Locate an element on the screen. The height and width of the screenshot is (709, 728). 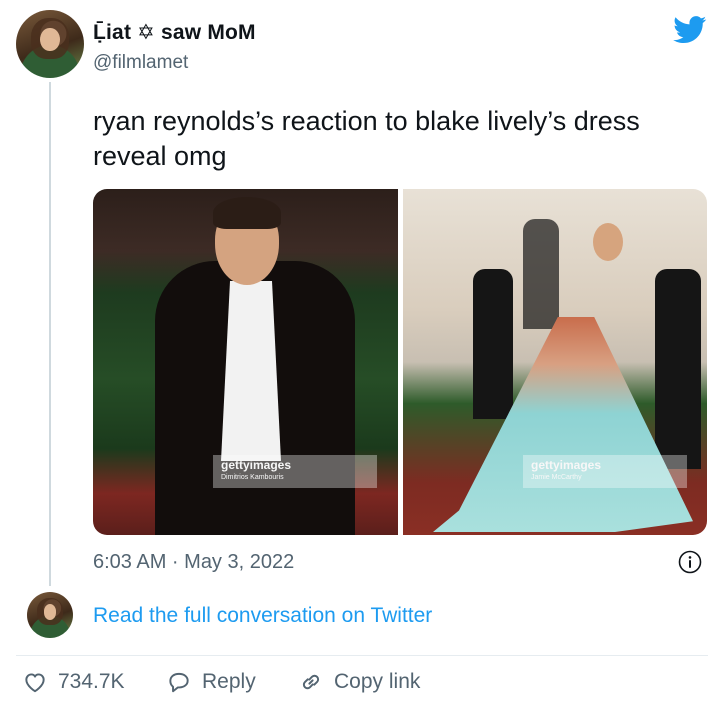
author-avatar is located at coordinates (50, 44).